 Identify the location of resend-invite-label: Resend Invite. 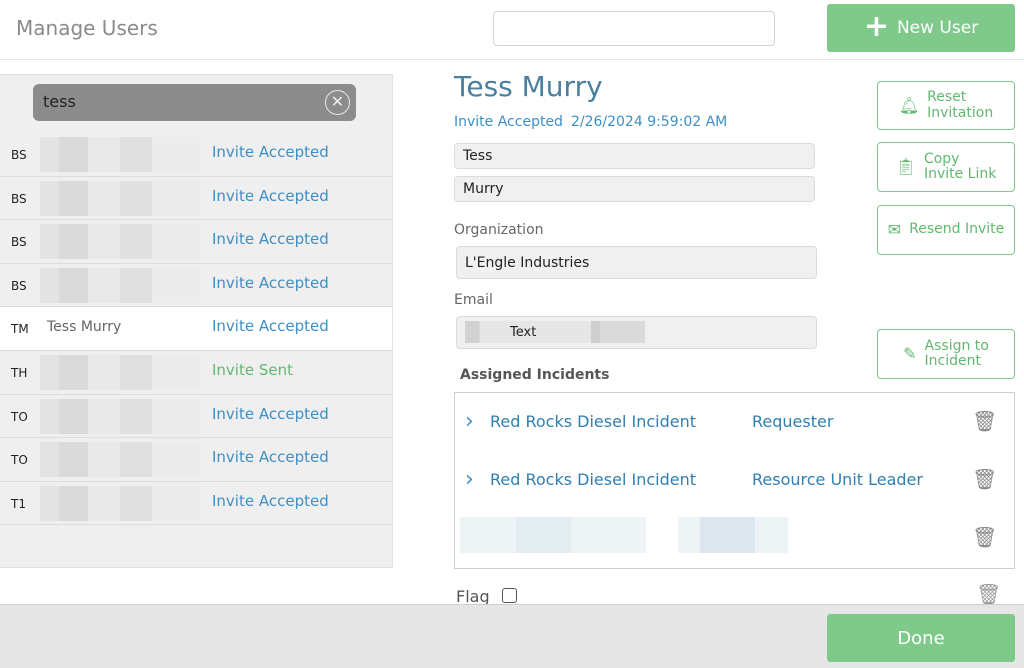
(957, 229).